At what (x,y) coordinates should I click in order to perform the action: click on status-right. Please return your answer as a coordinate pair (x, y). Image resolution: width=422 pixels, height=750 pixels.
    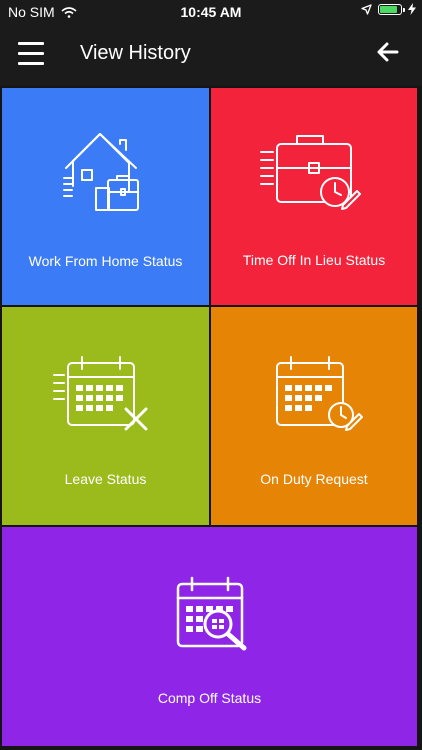
    Looking at the image, I should click on (388, 9).